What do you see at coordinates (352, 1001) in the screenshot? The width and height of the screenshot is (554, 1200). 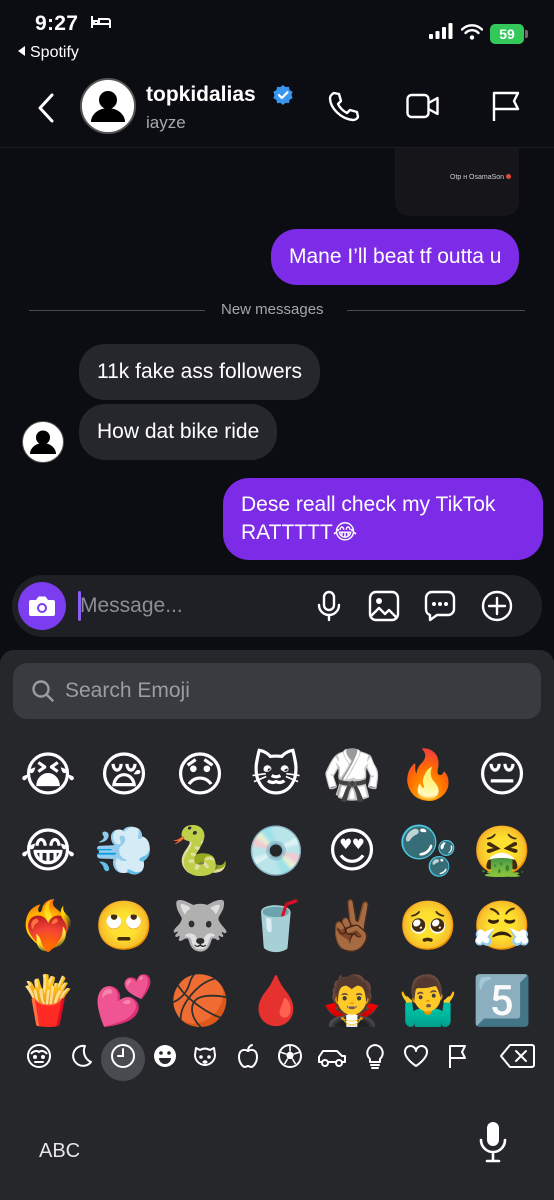 I see `emoji-key: 🧛` at bounding box center [352, 1001].